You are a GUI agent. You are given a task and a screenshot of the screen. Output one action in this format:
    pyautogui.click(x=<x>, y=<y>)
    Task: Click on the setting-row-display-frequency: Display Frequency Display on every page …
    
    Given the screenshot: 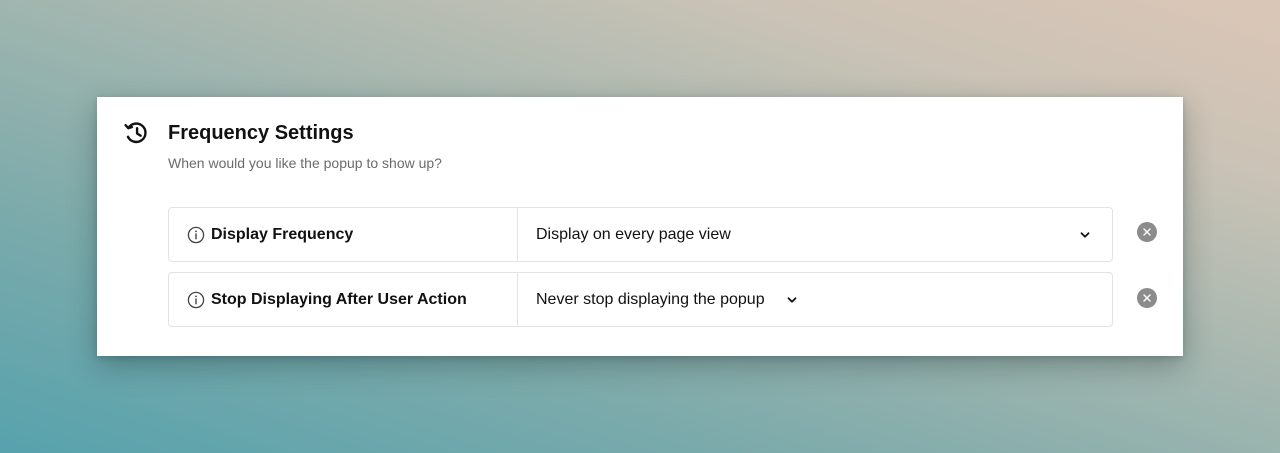 What is the action you would take?
    pyautogui.click(x=640, y=234)
    